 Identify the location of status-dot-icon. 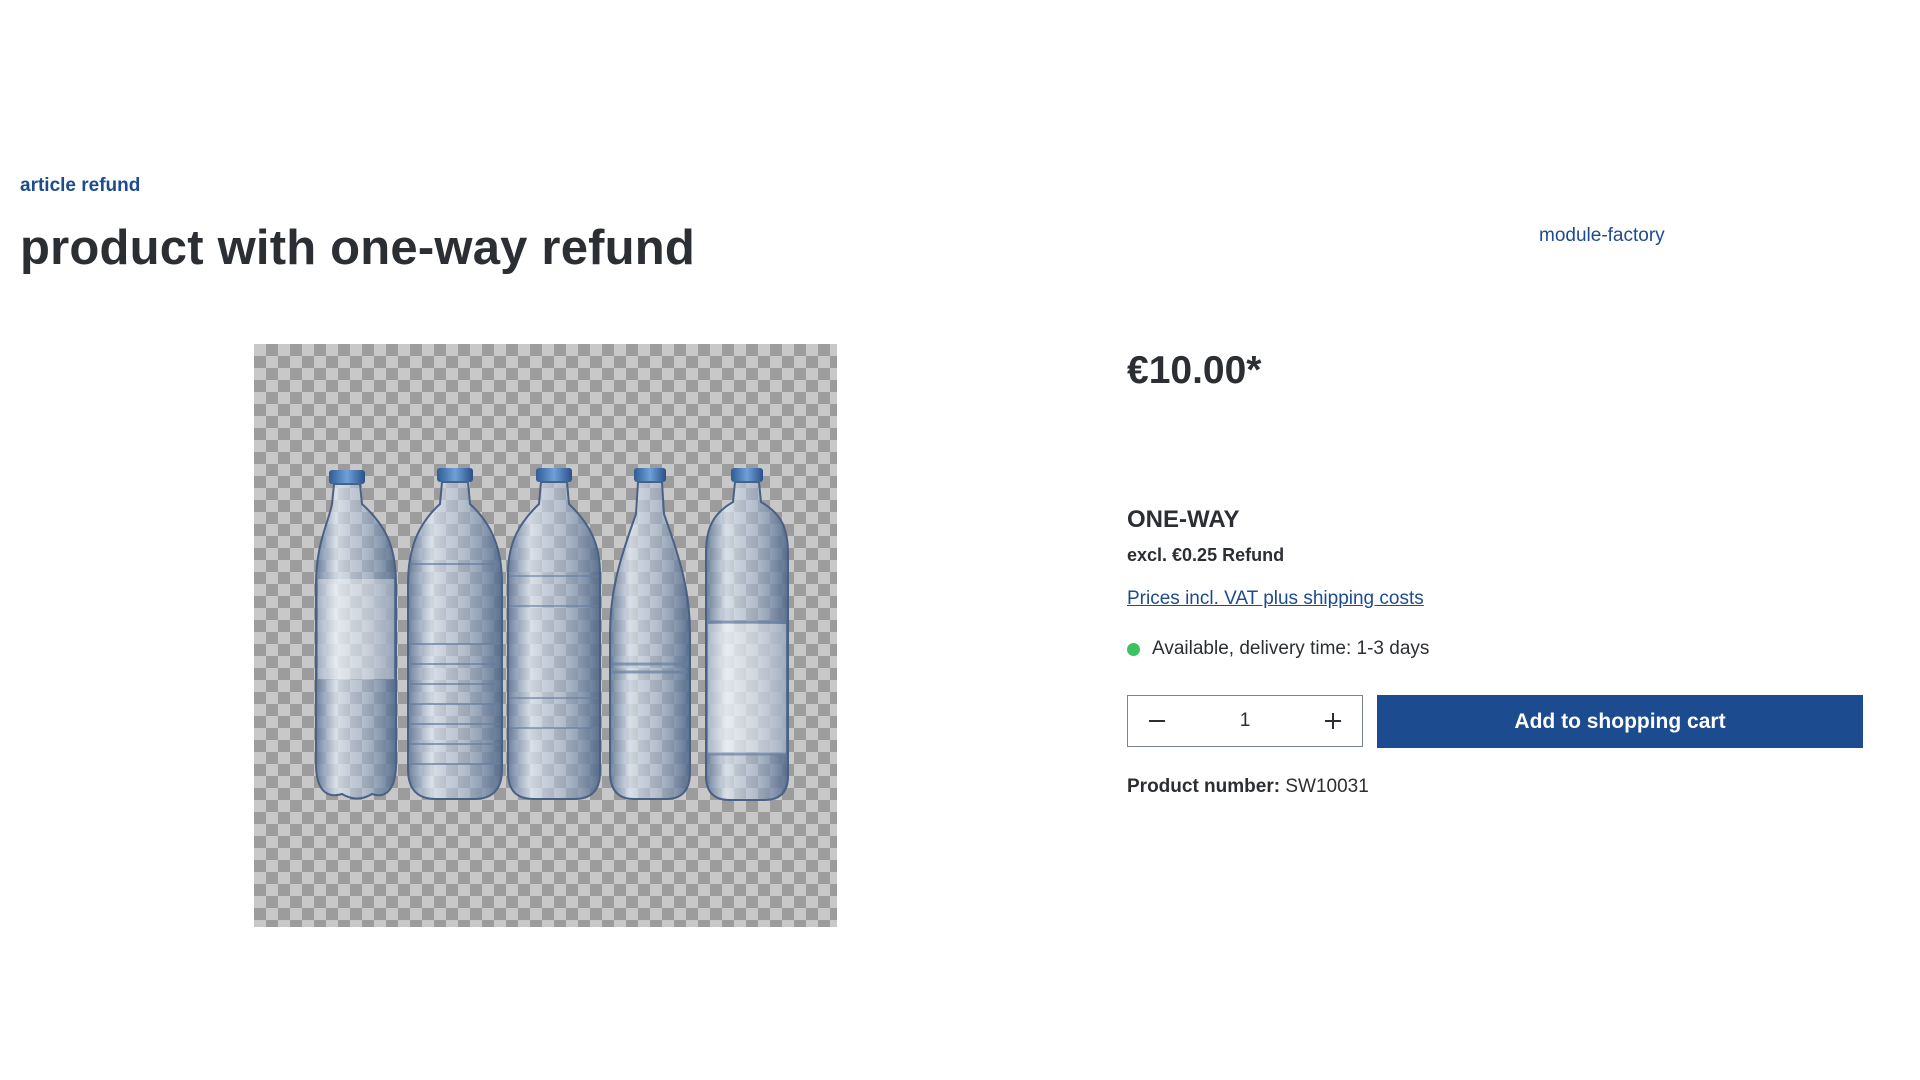
(1133, 649).